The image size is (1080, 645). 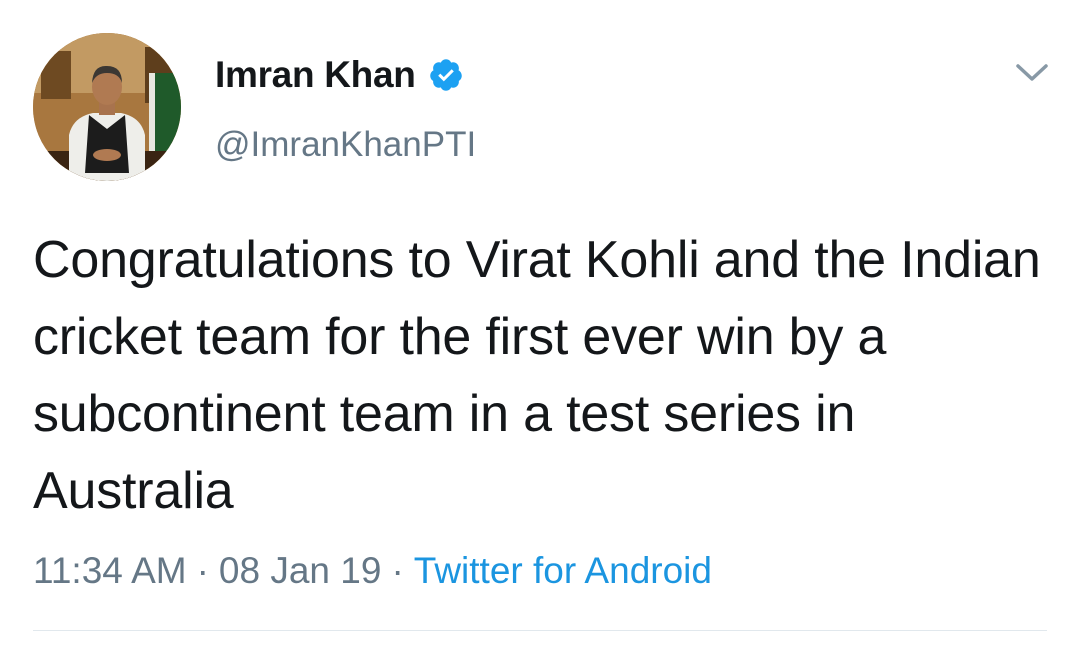 What do you see at coordinates (300, 570) in the screenshot?
I see `tweet-date: 08 Jan 19` at bounding box center [300, 570].